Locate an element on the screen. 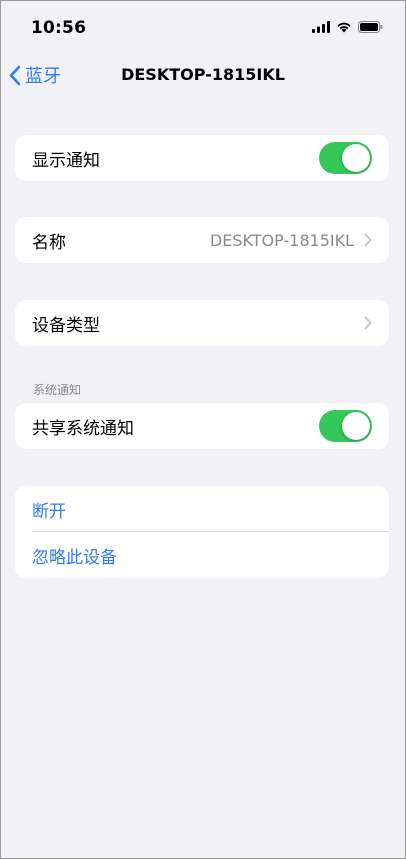 Image resolution: width=406 pixels, height=859 pixels. forget-device-button: 忽略此设备 is located at coordinates (202, 555).